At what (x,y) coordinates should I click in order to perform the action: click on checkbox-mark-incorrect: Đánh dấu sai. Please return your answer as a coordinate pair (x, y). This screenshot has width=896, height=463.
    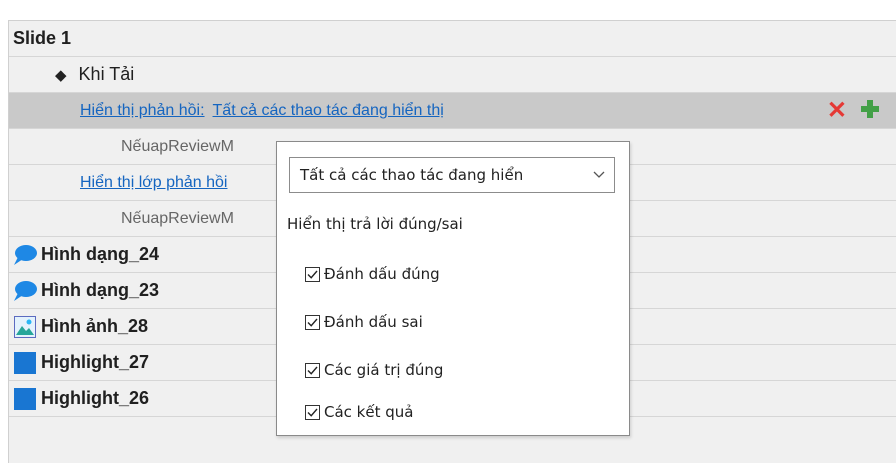
    Looking at the image, I should click on (364, 322).